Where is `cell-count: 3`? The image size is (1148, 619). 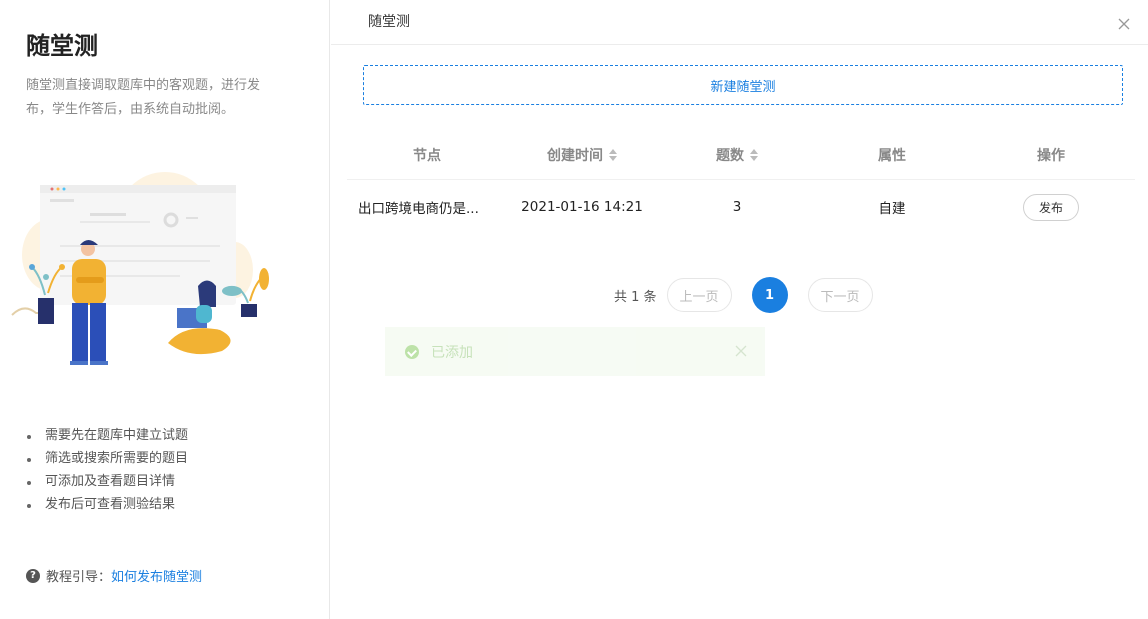
cell-count: 3 is located at coordinates (737, 207).